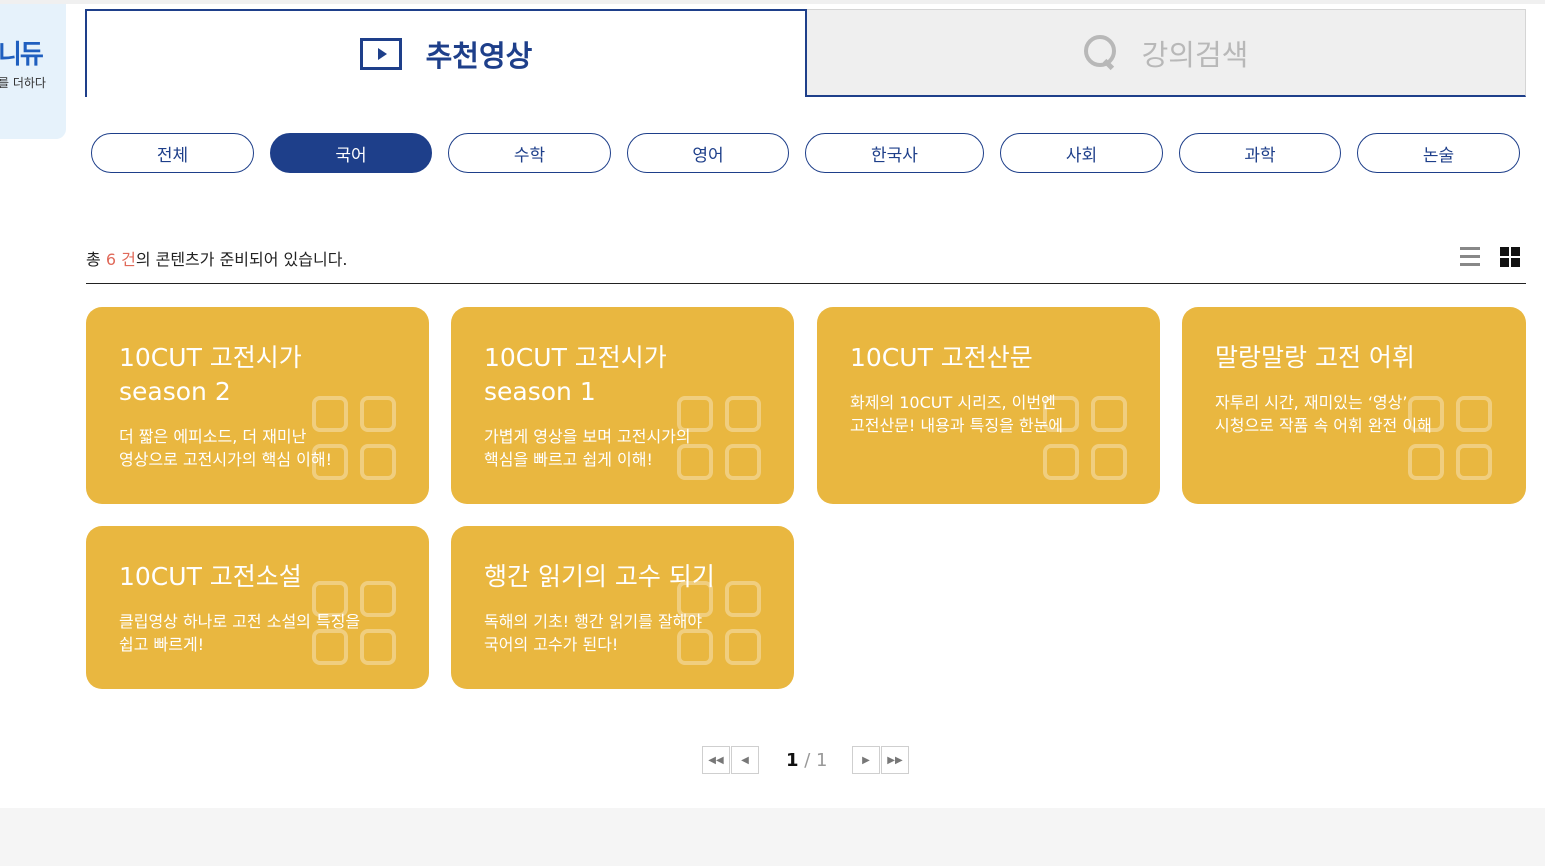  I want to click on subject-pill-korean: 국어, so click(351, 153).